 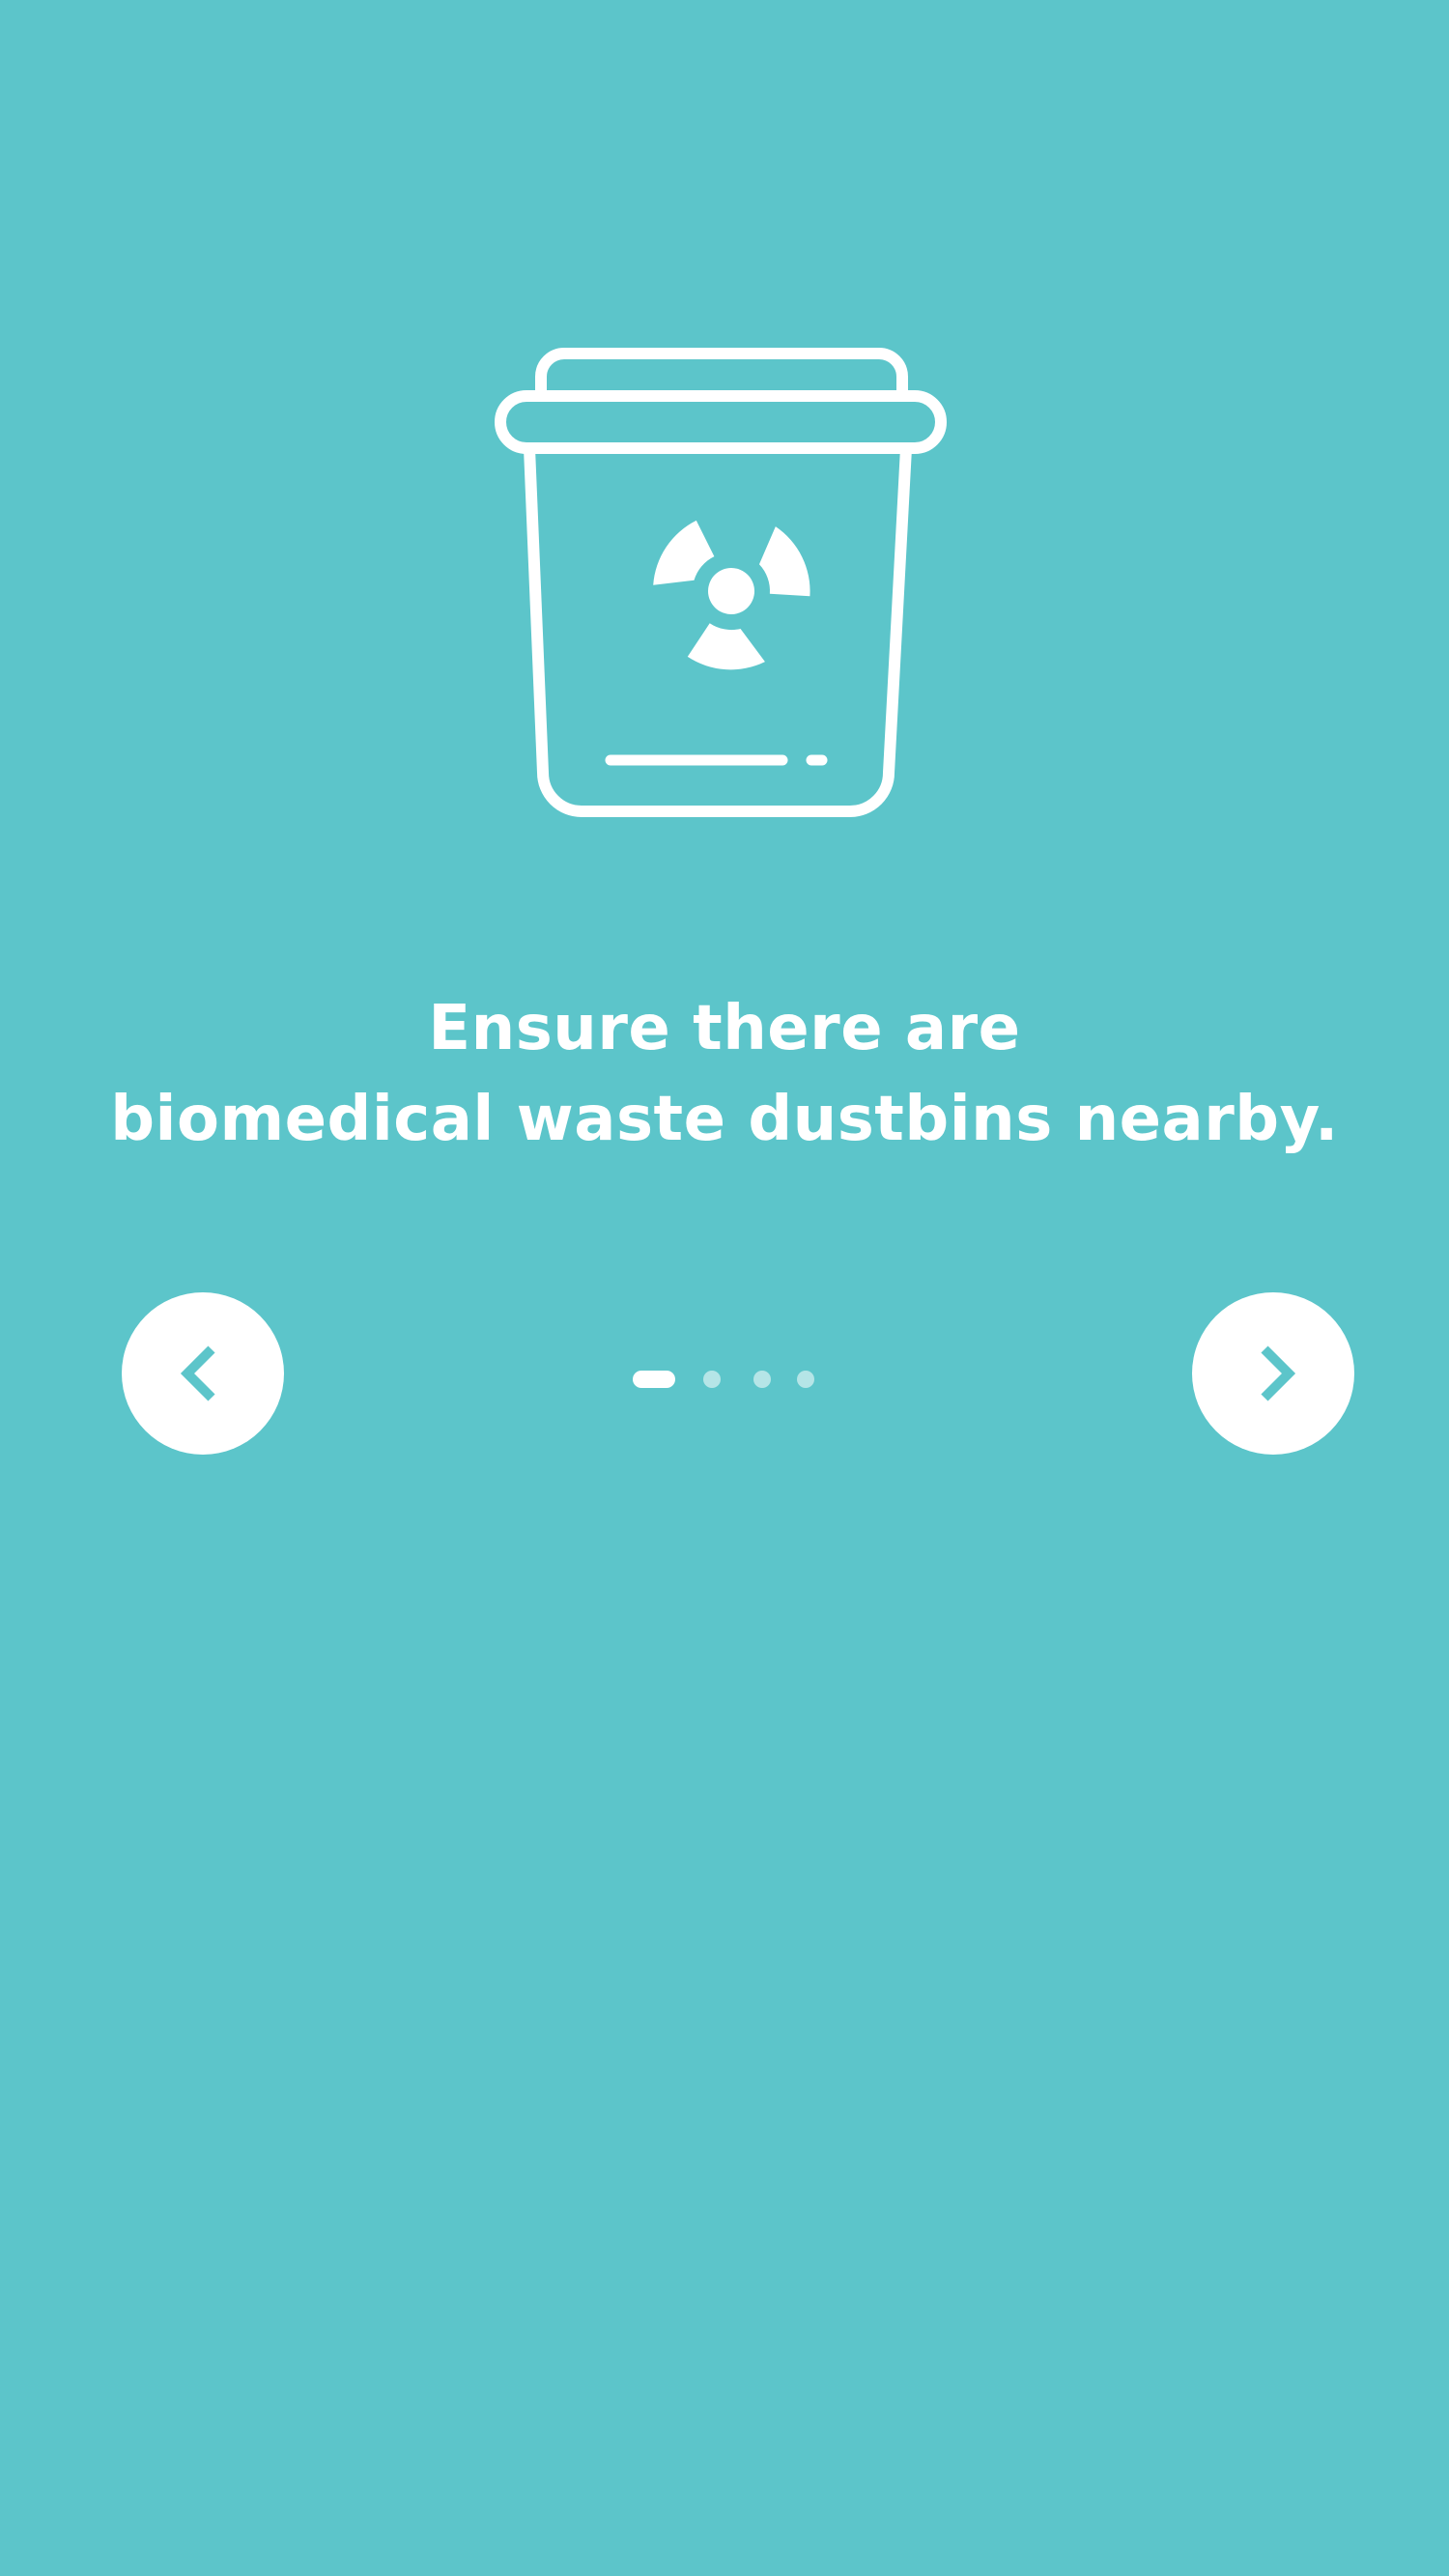 I want to click on previous-button, so click(x=203, y=1373).